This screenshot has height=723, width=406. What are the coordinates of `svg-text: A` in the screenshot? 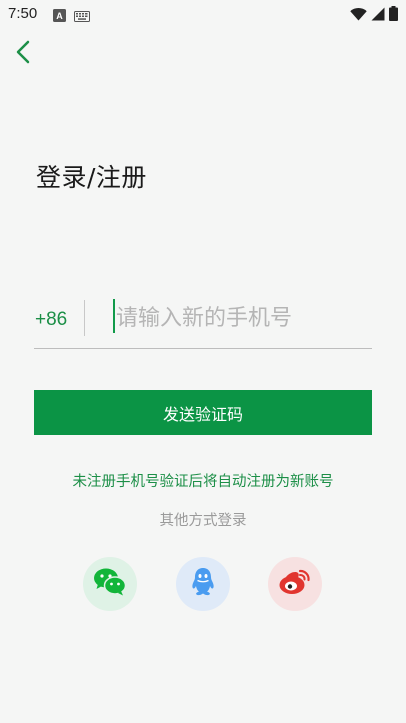 It's located at (59, 16).